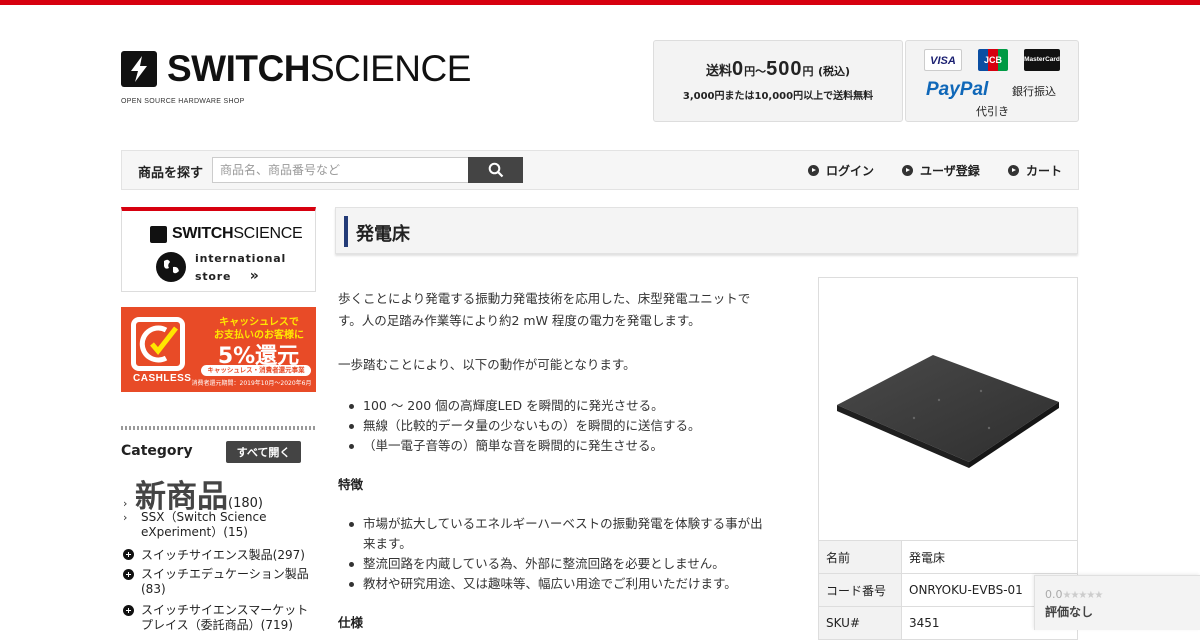 Image resolution: width=1200 pixels, height=640 pixels. What do you see at coordinates (1035, 170) in the screenshot?
I see `cart-link: カート` at bounding box center [1035, 170].